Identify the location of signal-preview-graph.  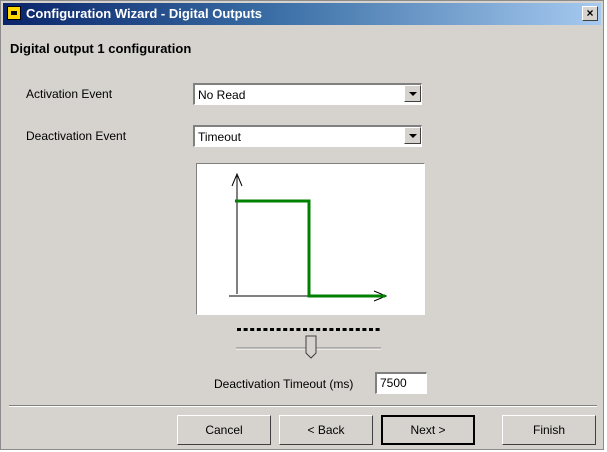
(310, 239).